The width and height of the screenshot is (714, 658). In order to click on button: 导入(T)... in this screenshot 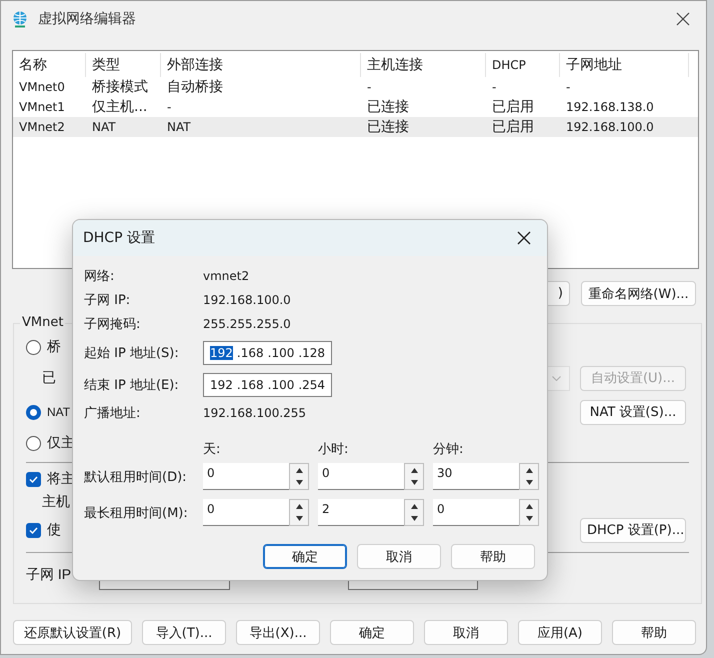, I will do `click(184, 632)`.